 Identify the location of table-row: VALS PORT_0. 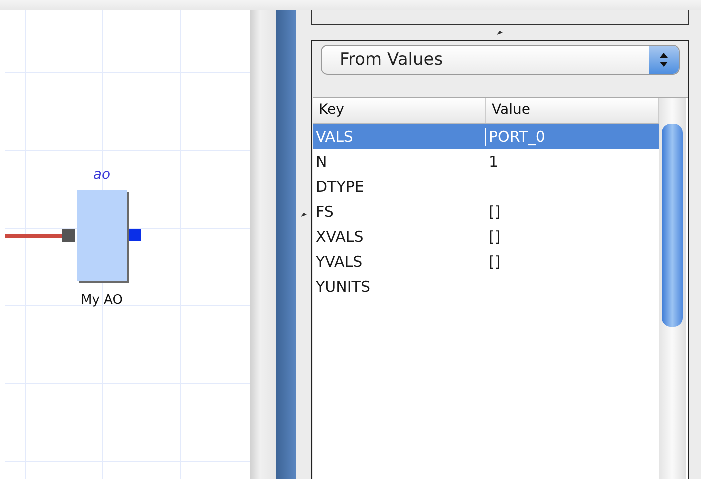
(486, 136).